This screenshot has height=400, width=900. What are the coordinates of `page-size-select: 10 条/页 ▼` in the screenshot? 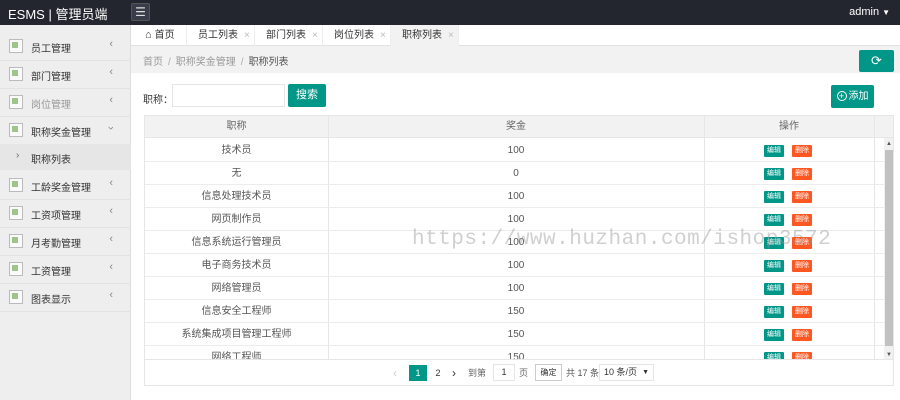 It's located at (626, 372).